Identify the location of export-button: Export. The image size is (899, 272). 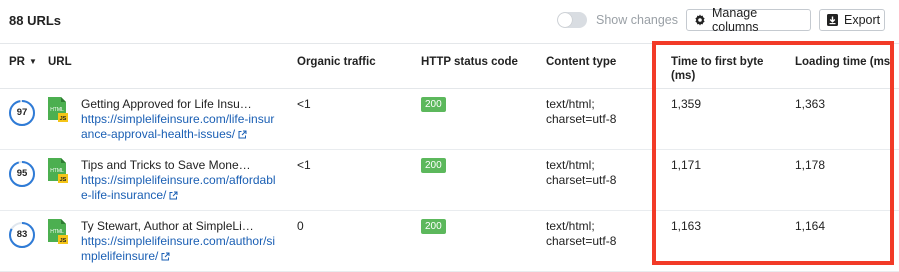
(852, 20).